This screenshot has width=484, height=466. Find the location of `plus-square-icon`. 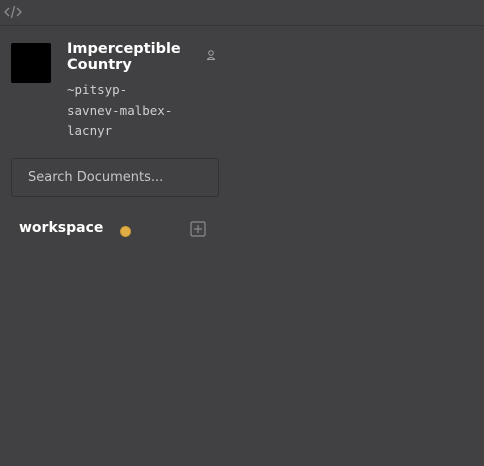

plus-square-icon is located at coordinates (198, 229).